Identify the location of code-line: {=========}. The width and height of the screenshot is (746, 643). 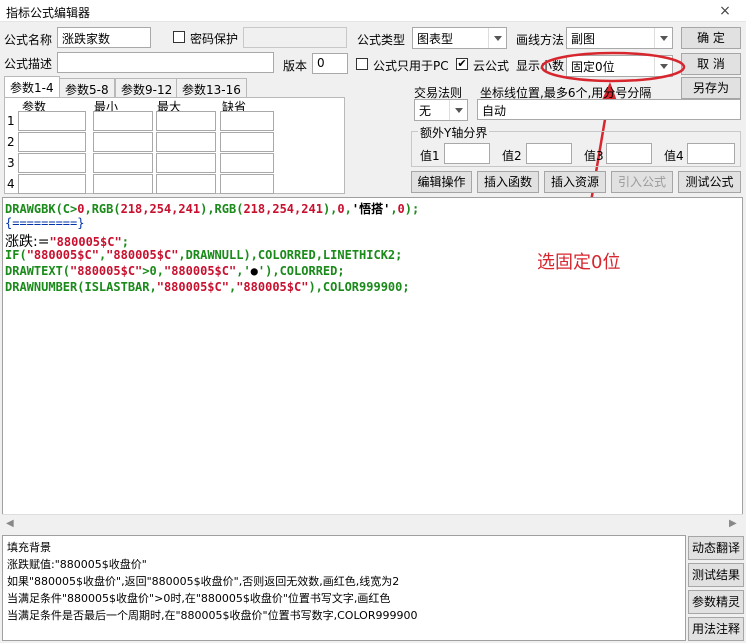
(45, 223).